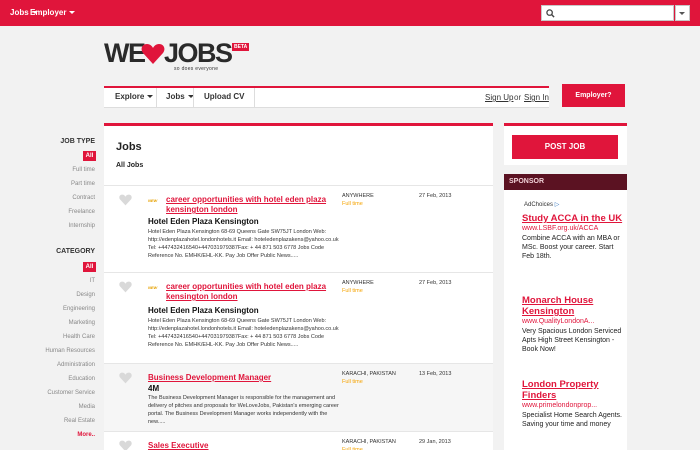  Describe the element at coordinates (198, 53) in the screenshot. I see `logo-text-right: JOBS` at that location.